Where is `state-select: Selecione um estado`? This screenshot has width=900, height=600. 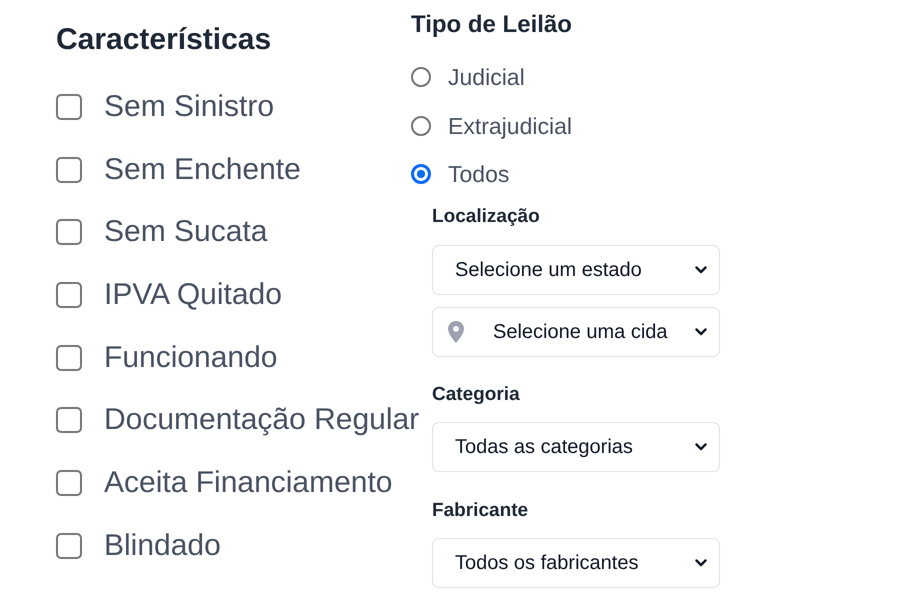 state-select: Selecione um estado is located at coordinates (576, 270).